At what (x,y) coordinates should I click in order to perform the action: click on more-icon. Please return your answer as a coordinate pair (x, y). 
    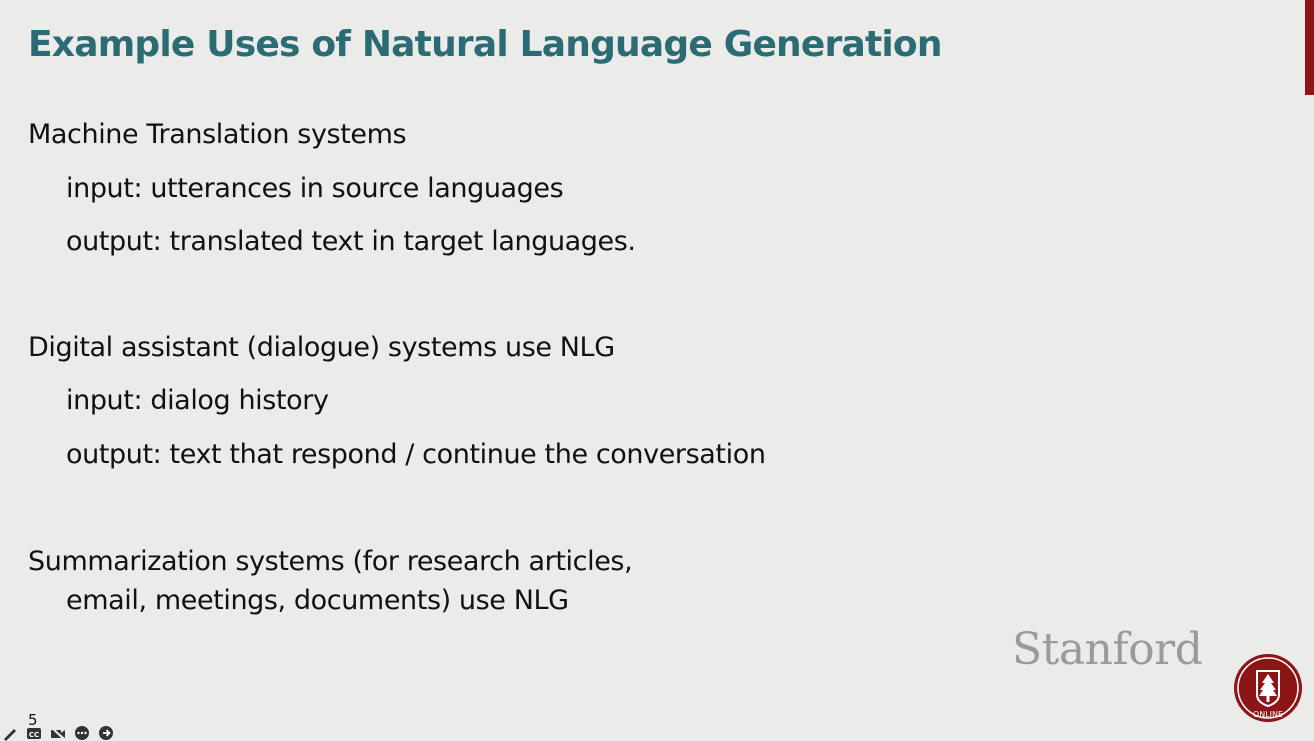
    Looking at the image, I should click on (82, 733).